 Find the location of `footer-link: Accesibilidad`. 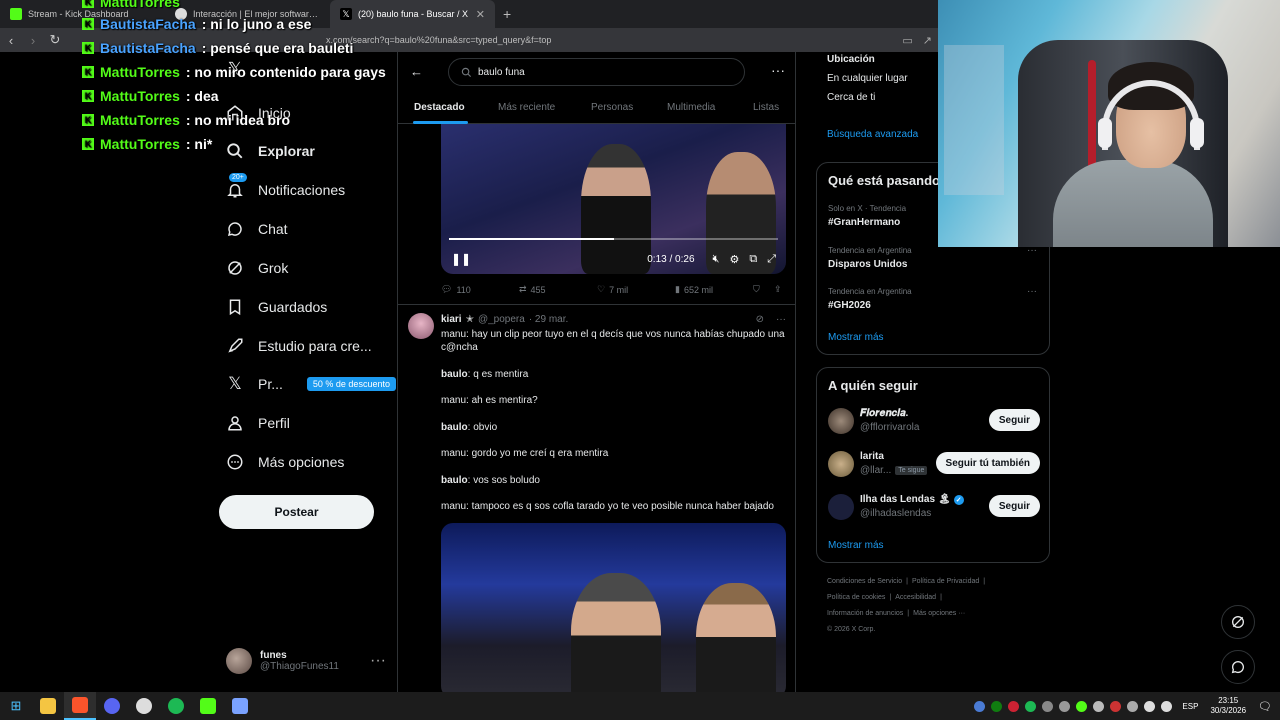

footer-link: Accesibilidad is located at coordinates (915, 597).